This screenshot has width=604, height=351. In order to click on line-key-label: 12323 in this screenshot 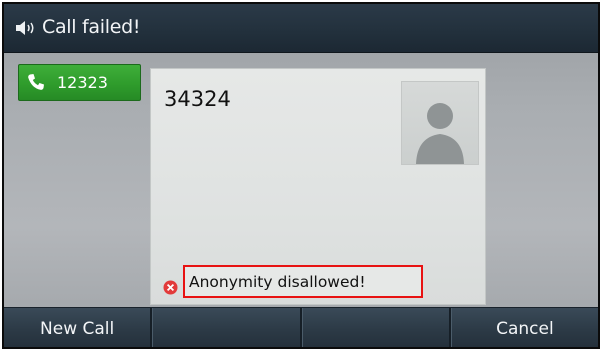, I will do `click(82, 82)`.